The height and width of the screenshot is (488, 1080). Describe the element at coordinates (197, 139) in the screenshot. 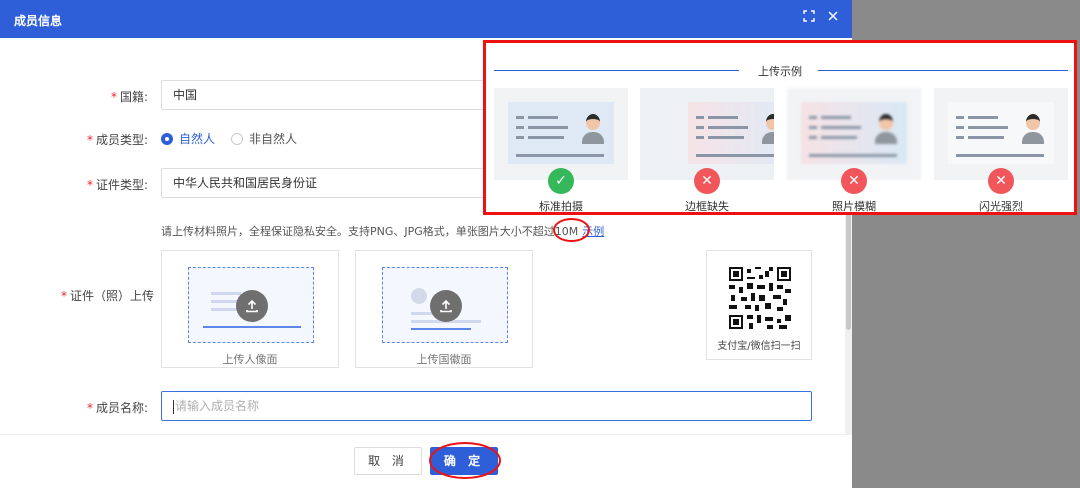

I see `radio-label: 自然人` at that location.